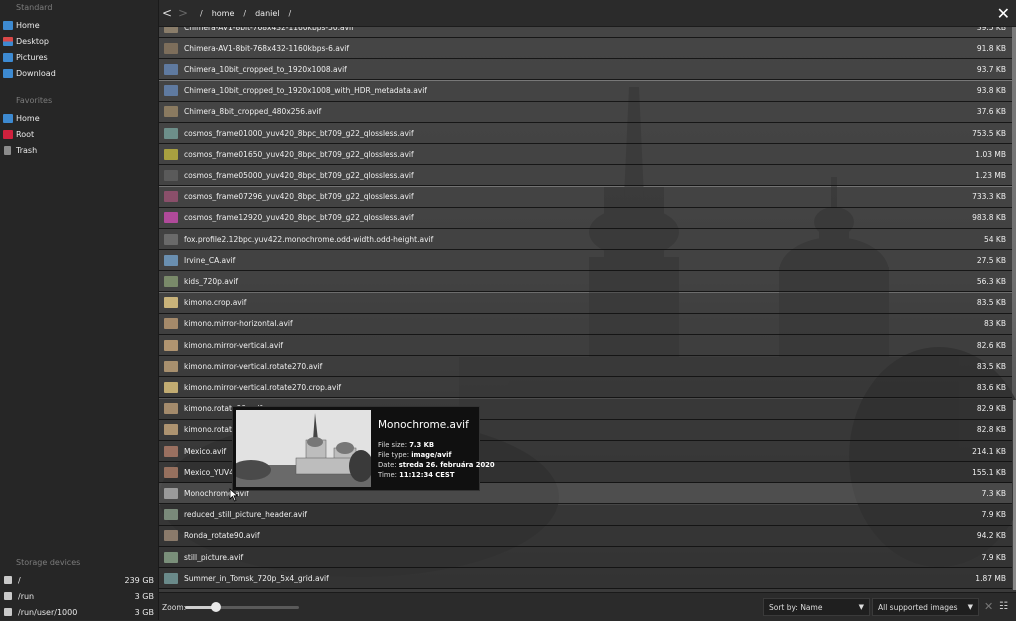 Image resolution: width=1016 pixels, height=621 pixels. I want to click on file-size: 54 KB, so click(995, 239).